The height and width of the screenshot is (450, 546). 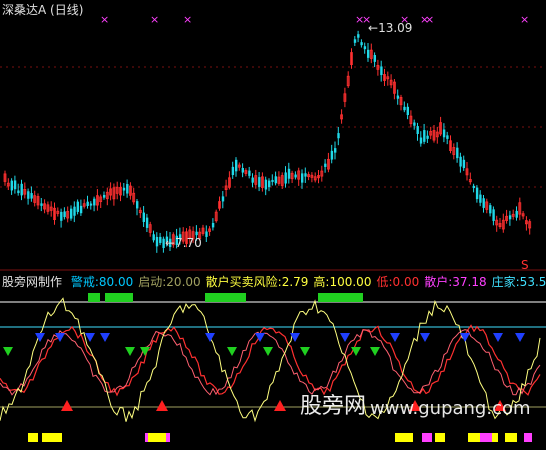 I want to click on watermark-text: 股旁网, so click(x=333, y=406).